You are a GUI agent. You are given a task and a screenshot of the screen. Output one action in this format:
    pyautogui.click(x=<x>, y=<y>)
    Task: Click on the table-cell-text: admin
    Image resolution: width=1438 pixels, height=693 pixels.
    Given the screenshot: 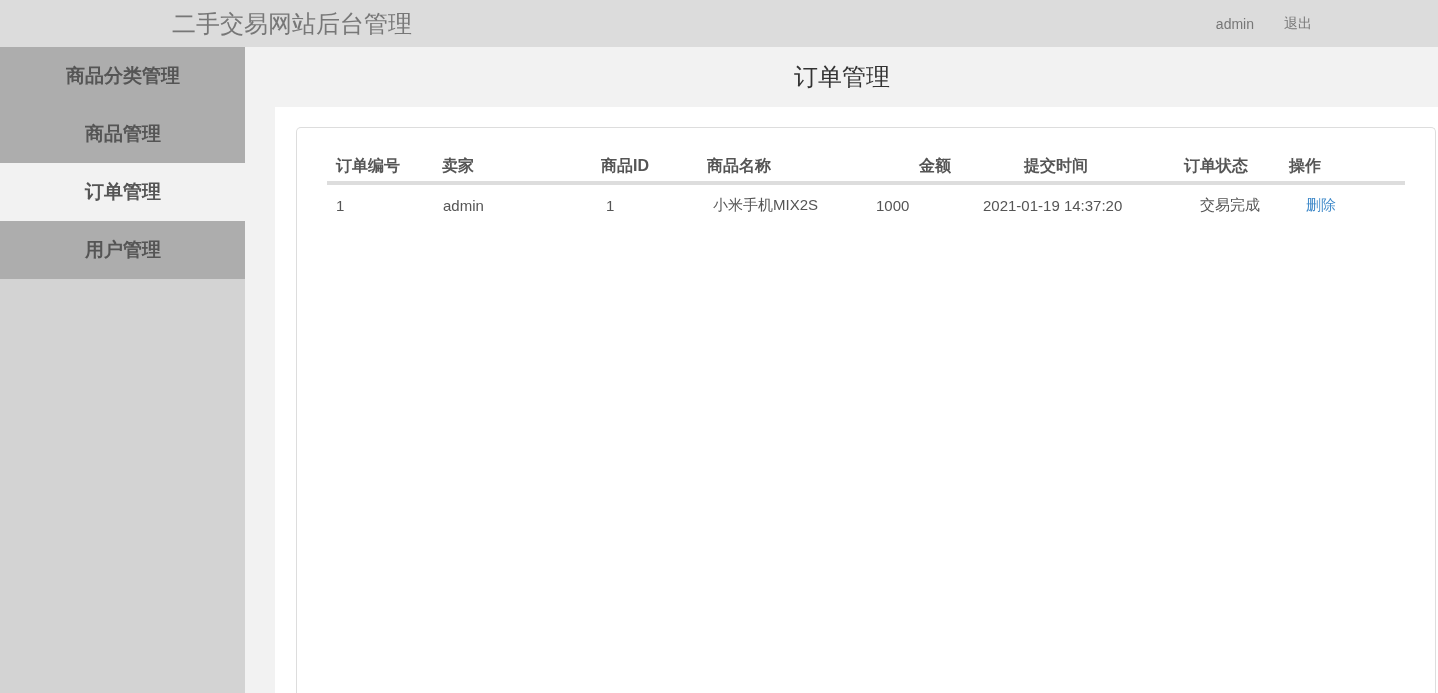 What is the action you would take?
    pyautogui.click(x=463, y=205)
    